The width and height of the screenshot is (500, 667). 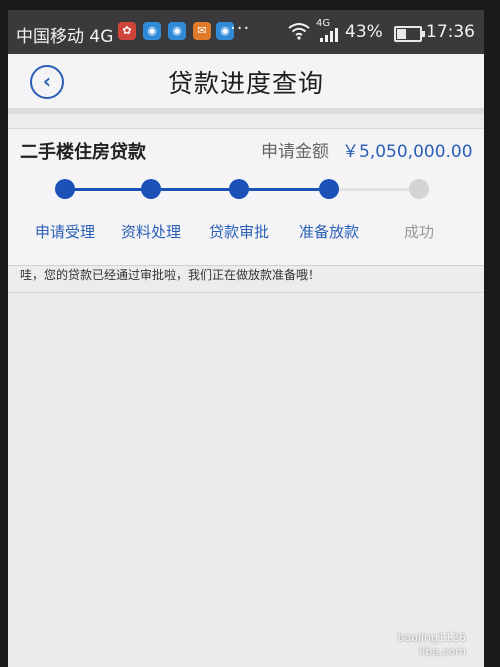 I want to click on notification-app-icon: ✿, so click(x=127, y=31).